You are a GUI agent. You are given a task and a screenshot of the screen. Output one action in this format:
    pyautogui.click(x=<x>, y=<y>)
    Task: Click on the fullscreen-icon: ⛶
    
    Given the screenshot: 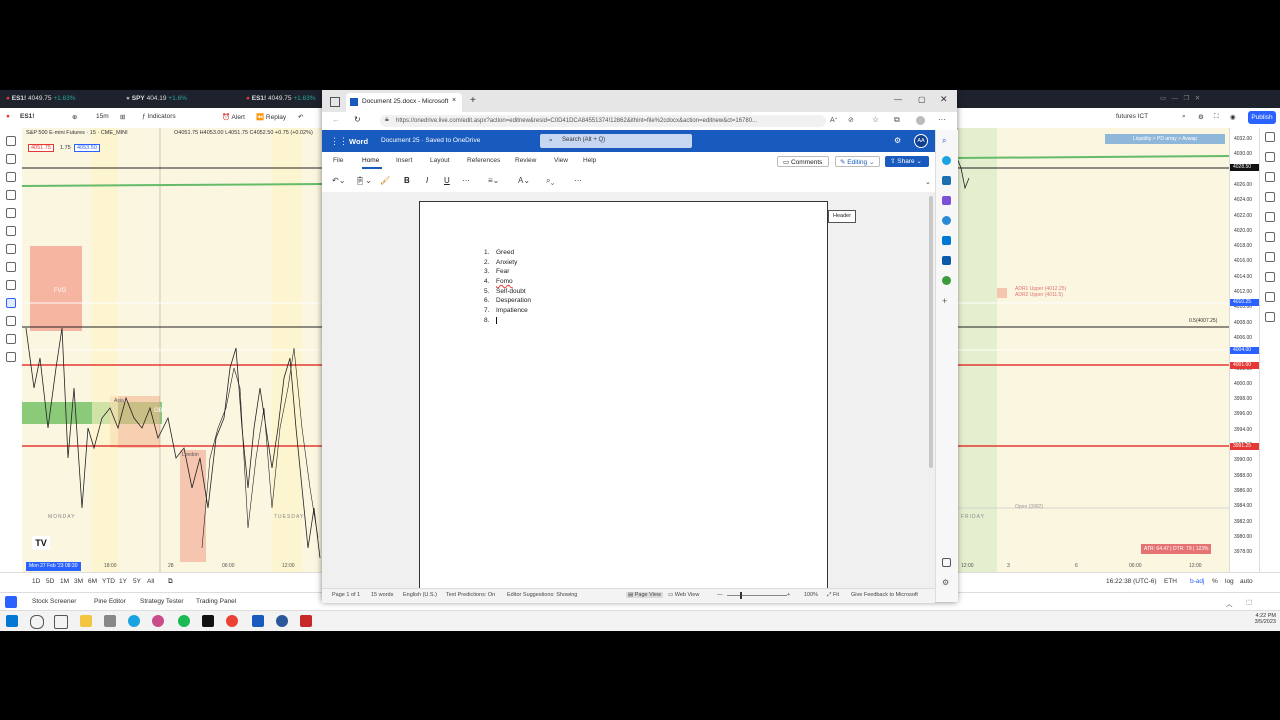 What is the action you would take?
    pyautogui.click(x=1216, y=117)
    